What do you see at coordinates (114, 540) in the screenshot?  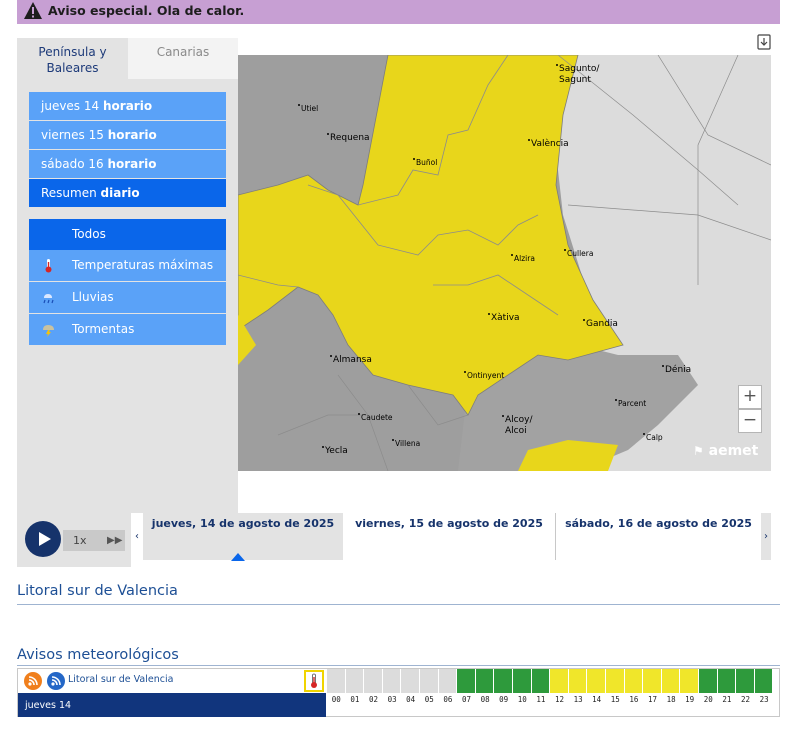 I see `fast-forward-icon: ▶▶` at bounding box center [114, 540].